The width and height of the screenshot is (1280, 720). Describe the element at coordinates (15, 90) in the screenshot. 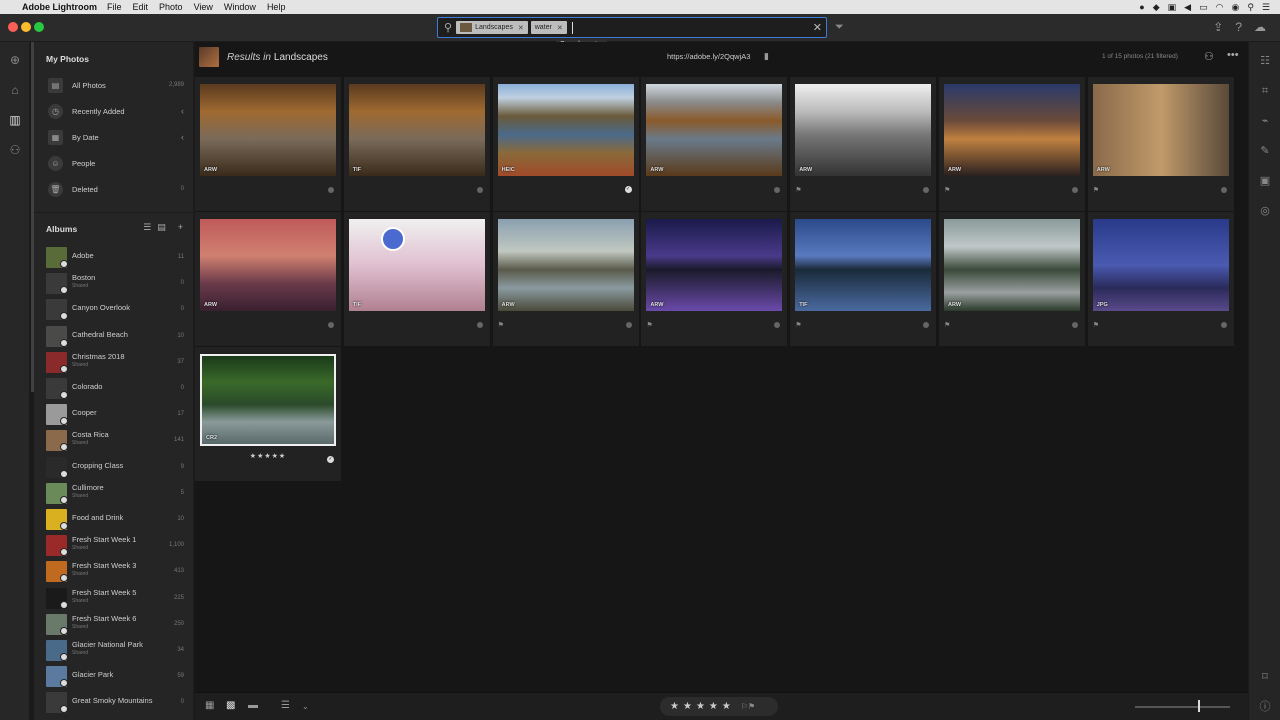

I see `home-icon: ⌂` at that location.